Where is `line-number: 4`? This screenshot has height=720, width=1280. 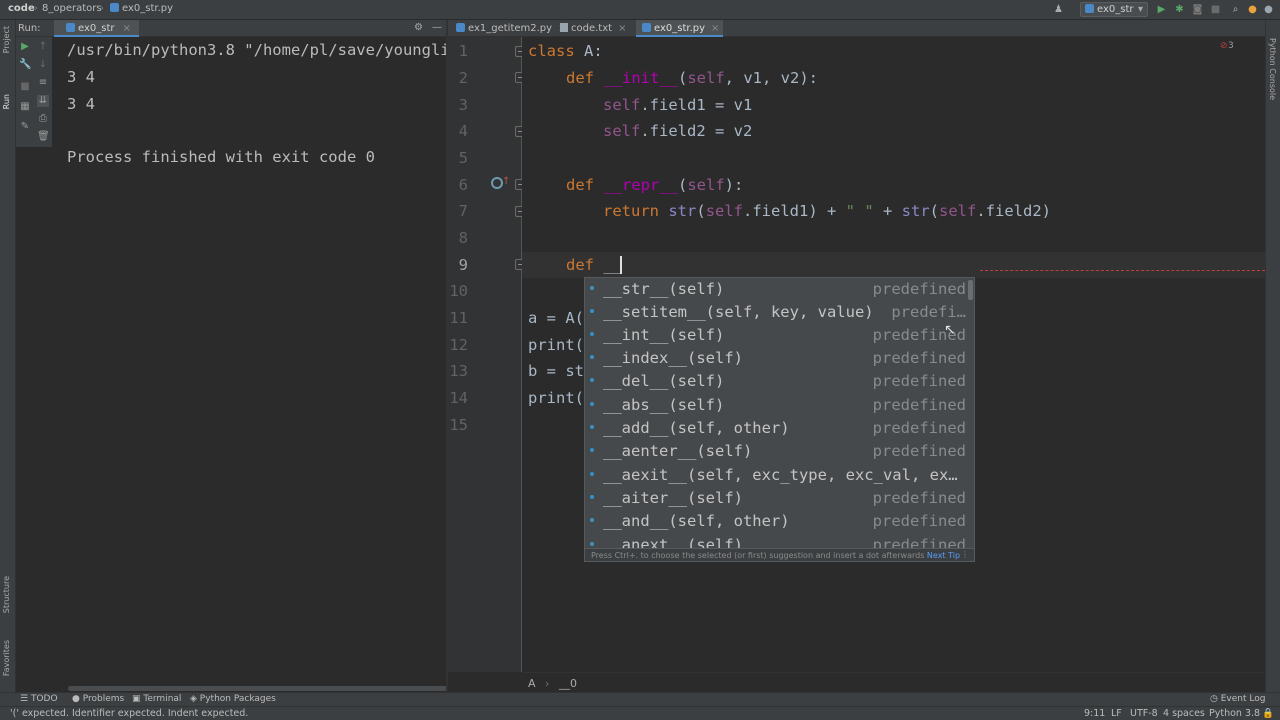
line-number: 4 is located at coordinates (463, 131).